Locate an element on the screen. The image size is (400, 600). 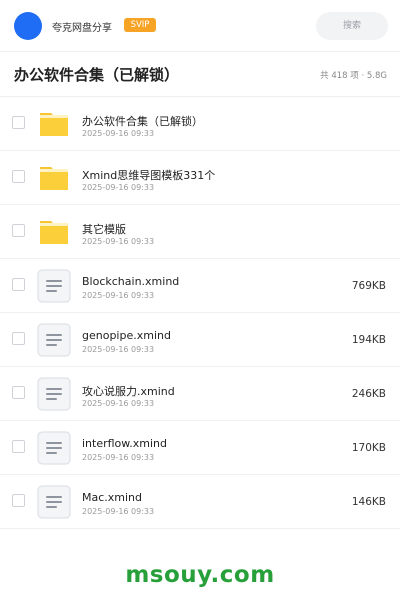
file-row: interflow.xmind 2025-09-16 09:33 170KB is located at coordinates (200, 448).